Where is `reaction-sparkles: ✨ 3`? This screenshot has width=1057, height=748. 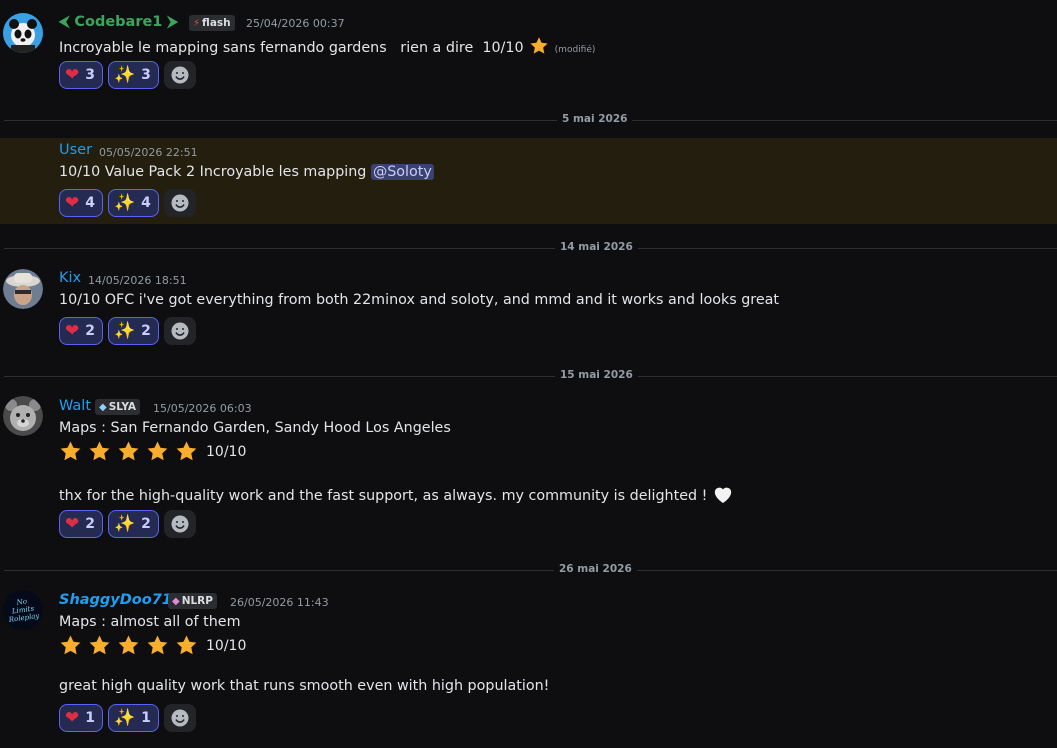 reaction-sparkles: ✨ 3 is located at coordinates (133, 75).